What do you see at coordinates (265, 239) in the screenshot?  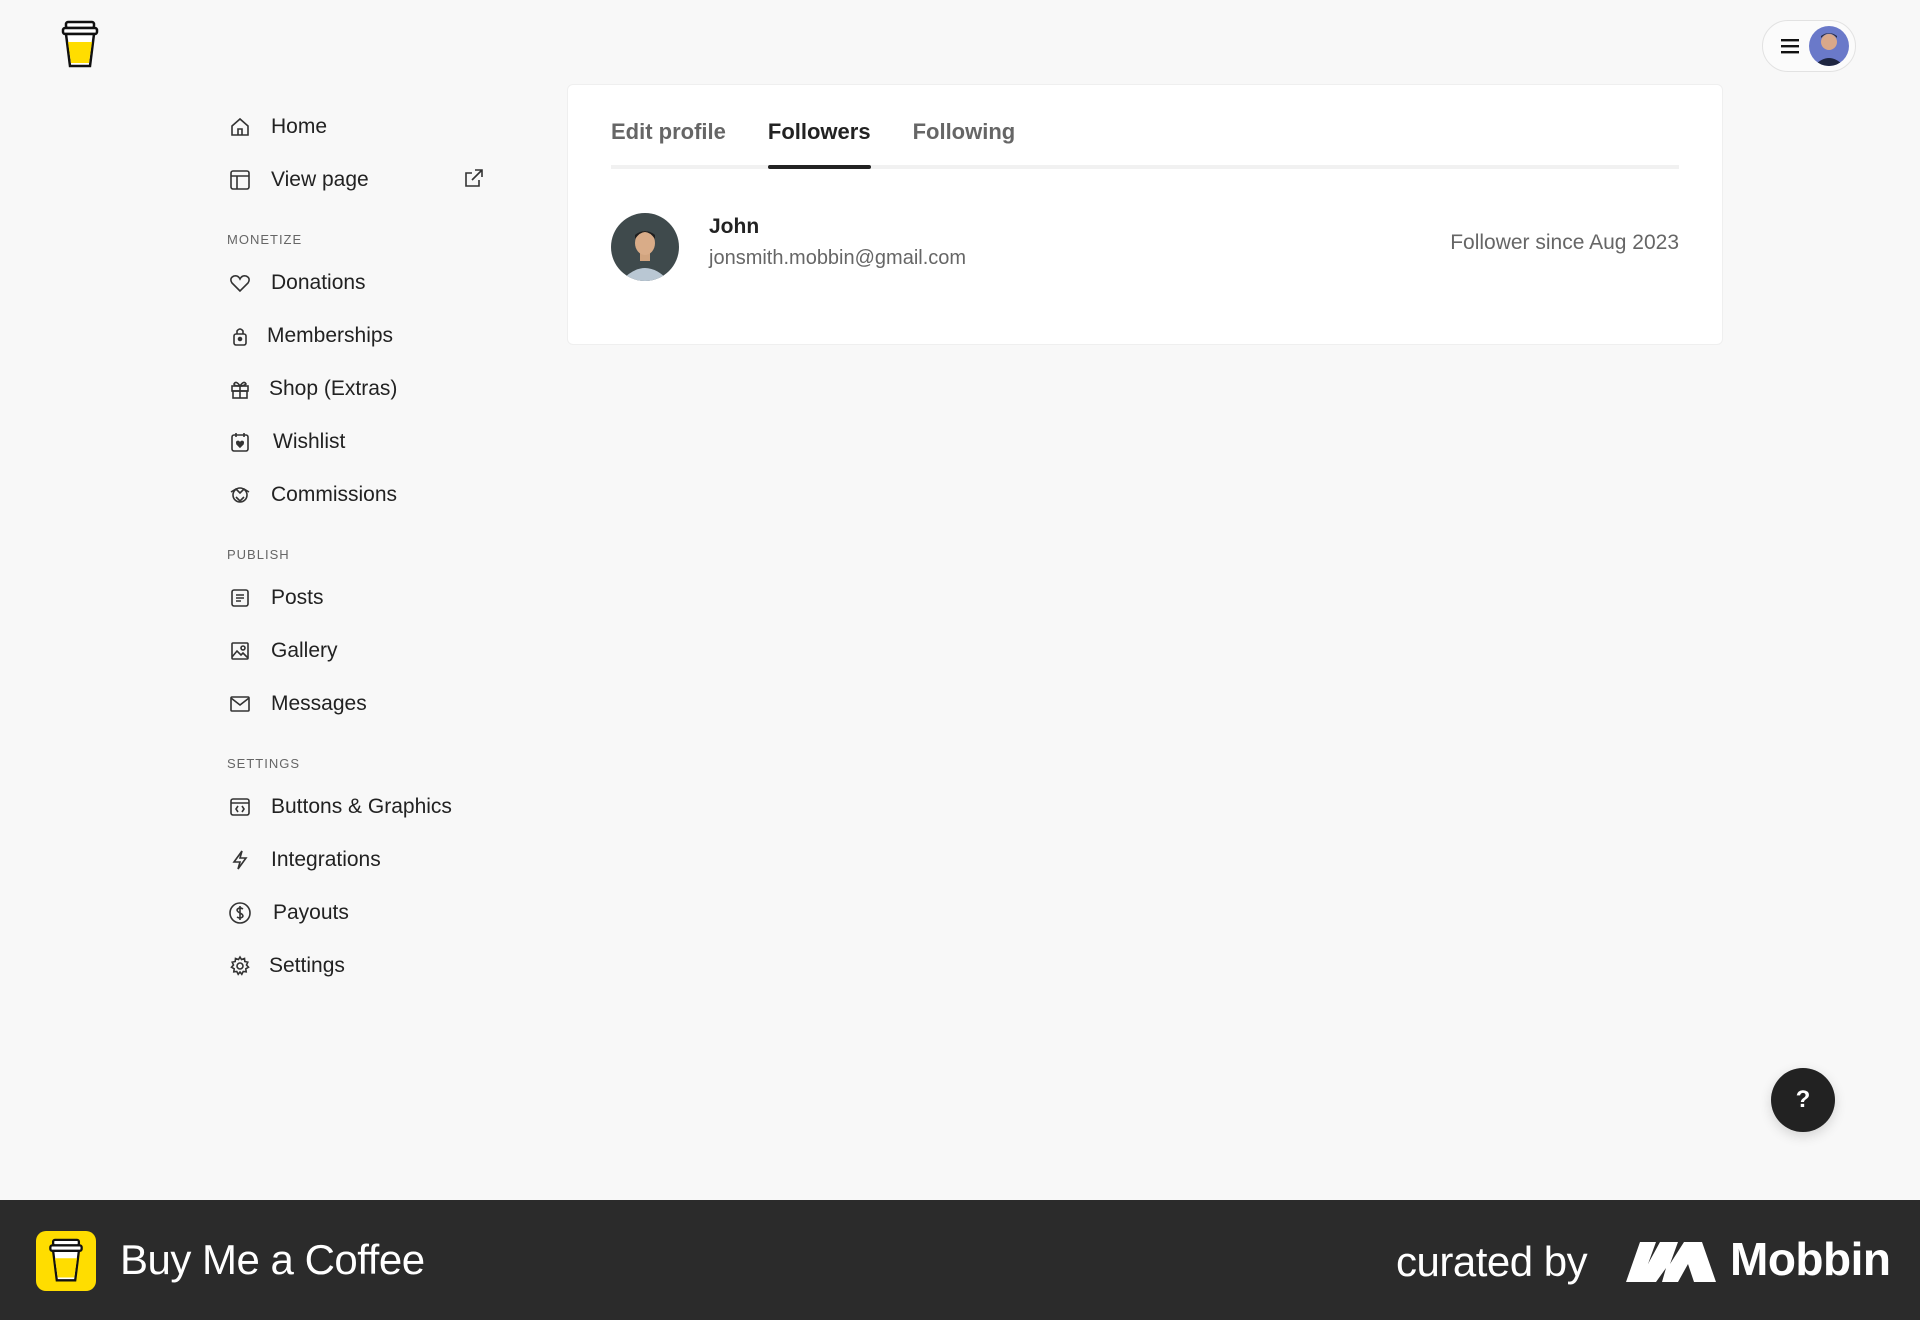 I see `section-label-monetize: MONETIZE` at bounding box center [265, 239].